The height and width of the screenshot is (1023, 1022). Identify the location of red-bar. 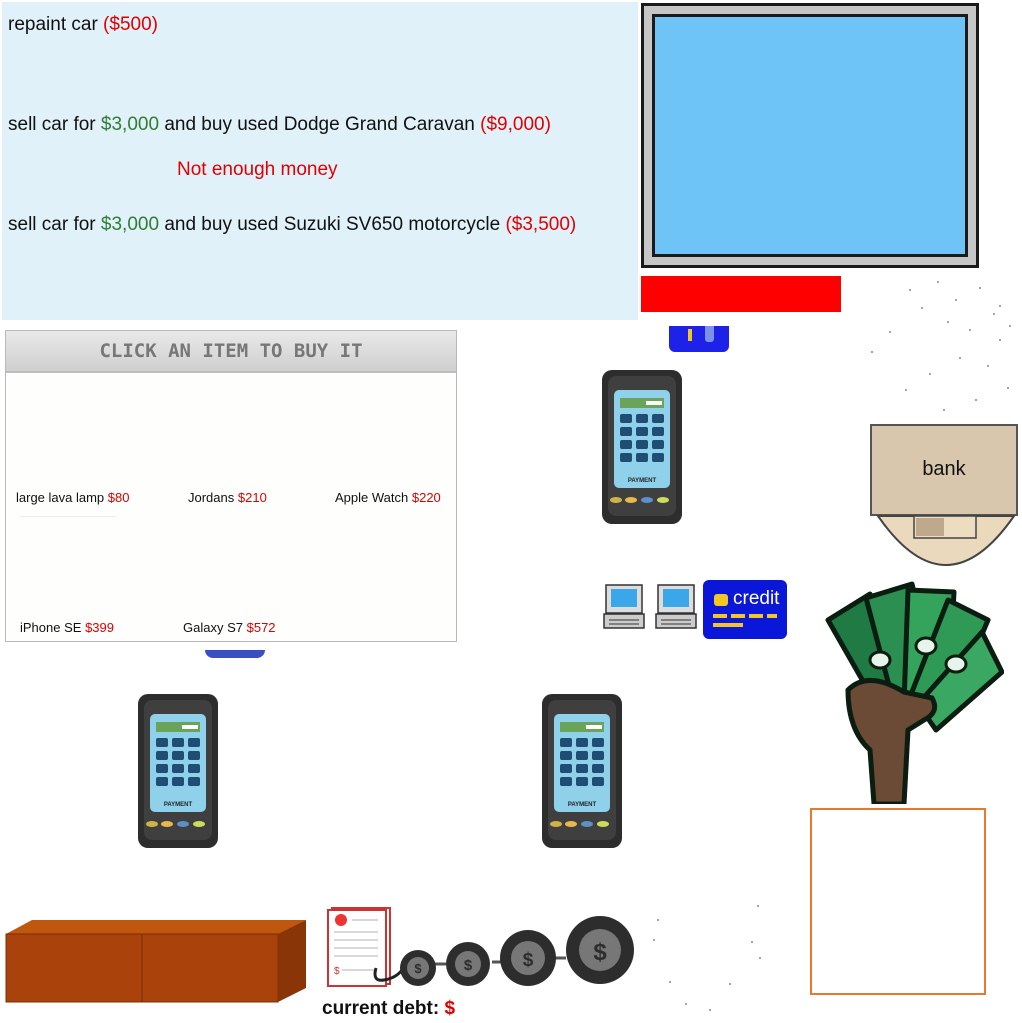
(741, 294).